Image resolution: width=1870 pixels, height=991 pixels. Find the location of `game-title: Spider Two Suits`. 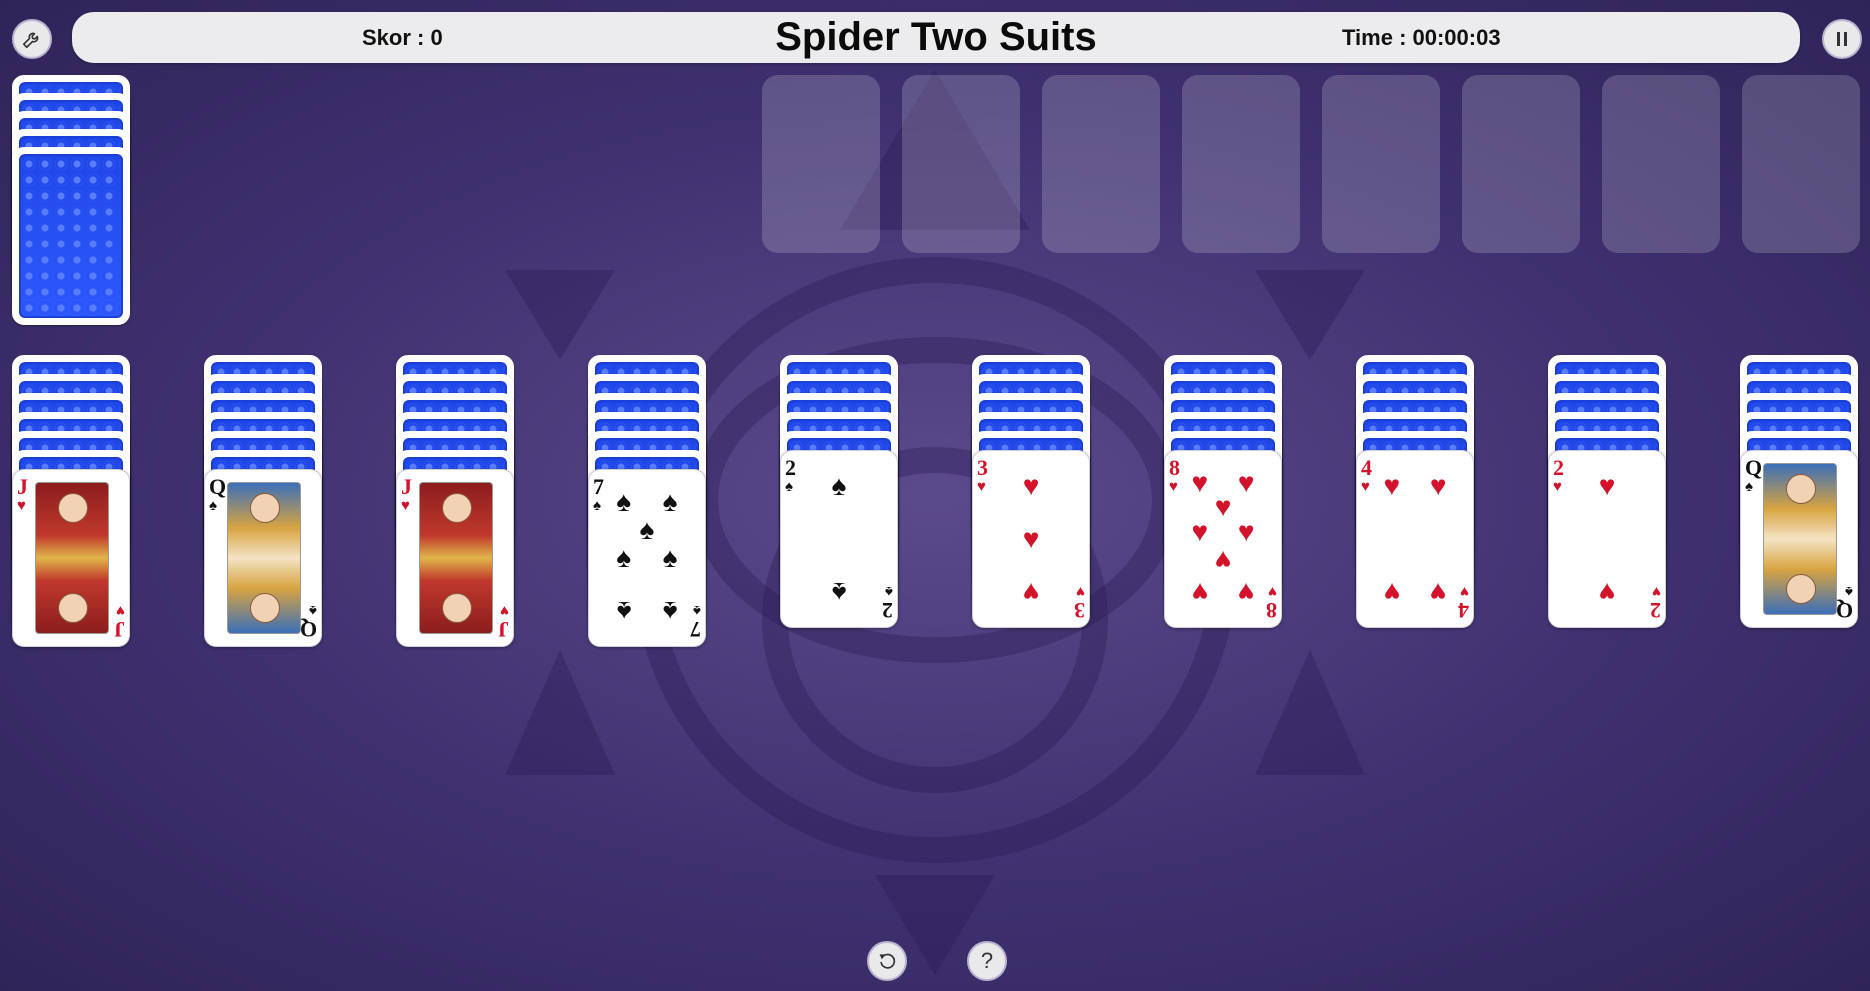

game-title: Spider Two Suits is located at coordinates (936, 37).